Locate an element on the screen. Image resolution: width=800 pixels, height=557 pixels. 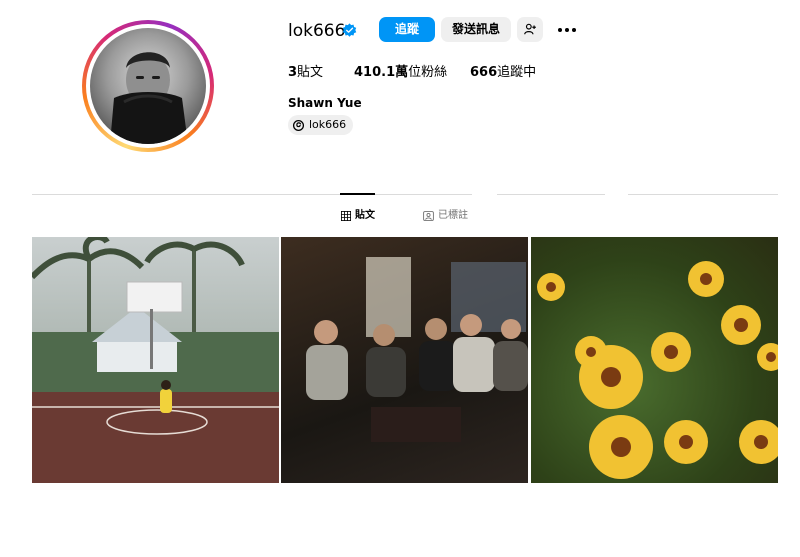
post-1-image is located at coordinates (155, 360).